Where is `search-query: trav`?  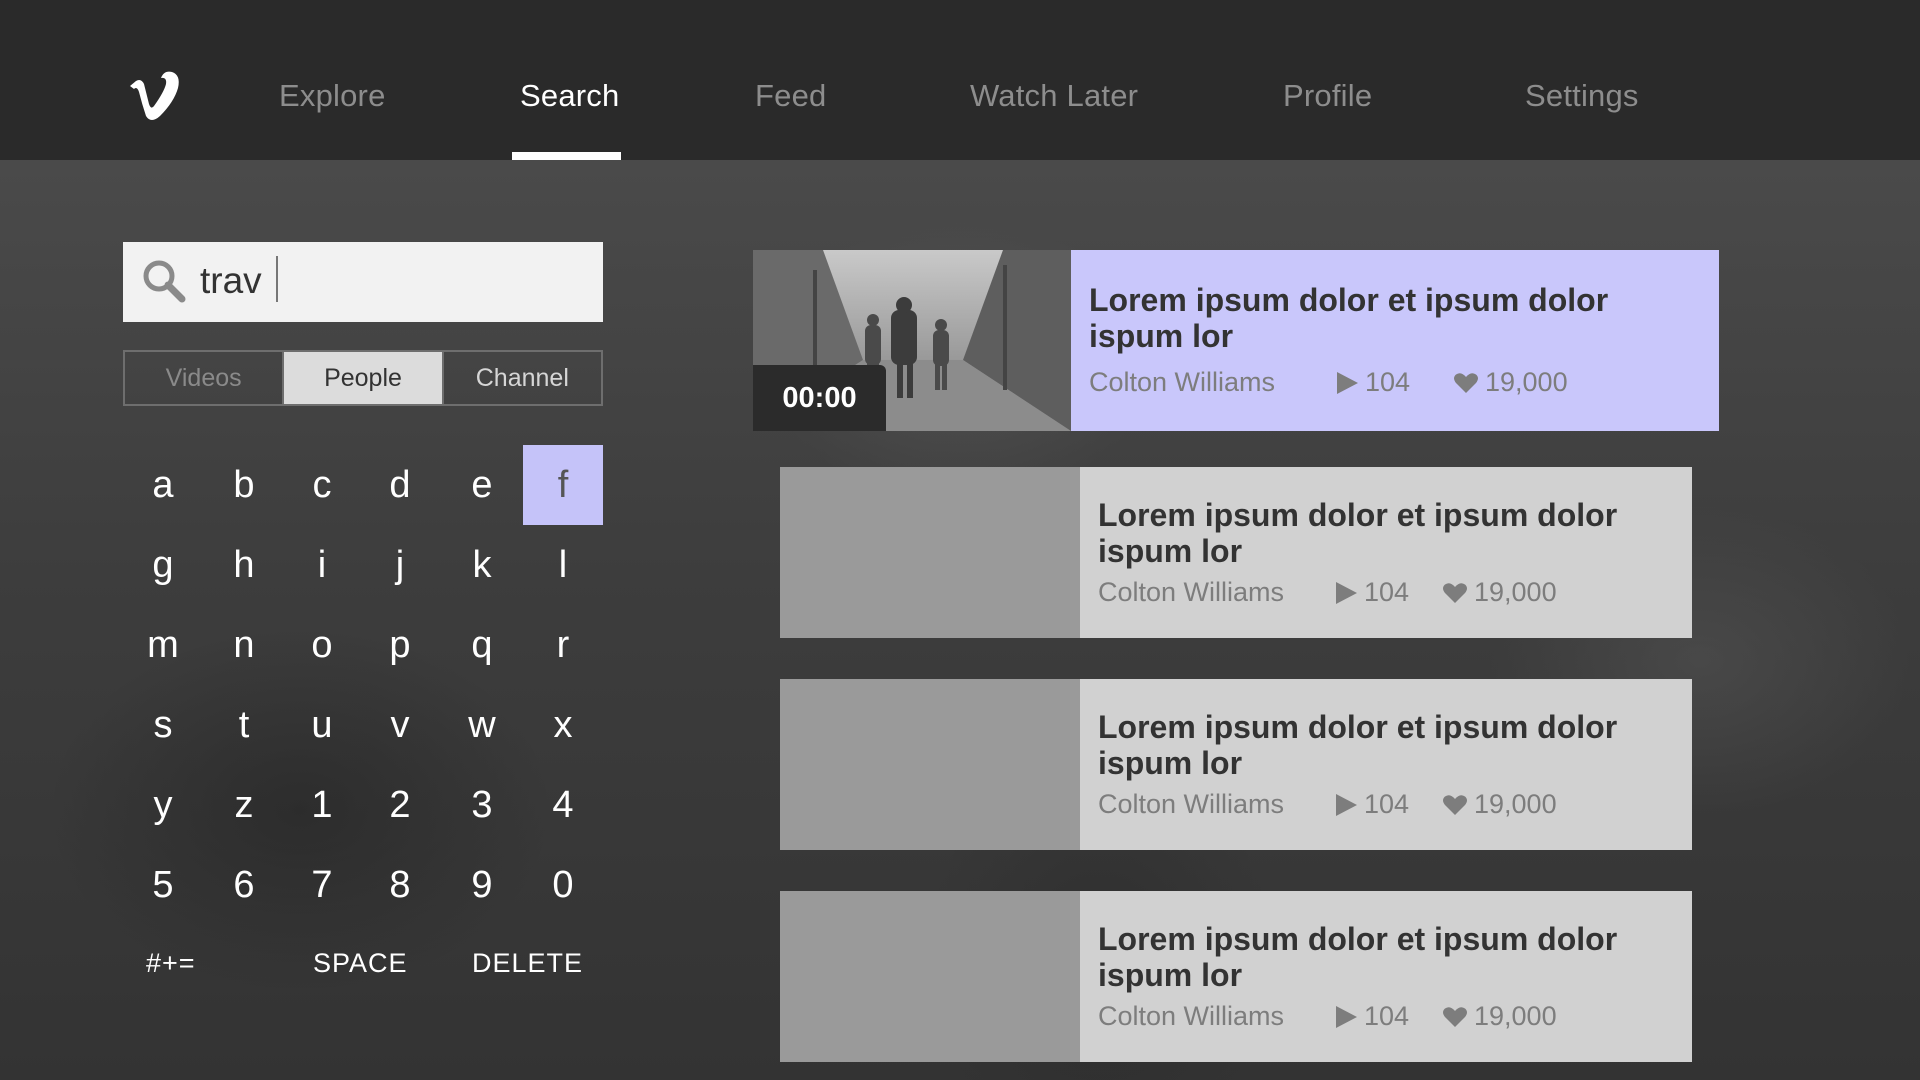
search-query: trav is located at coordinates (231, 280).